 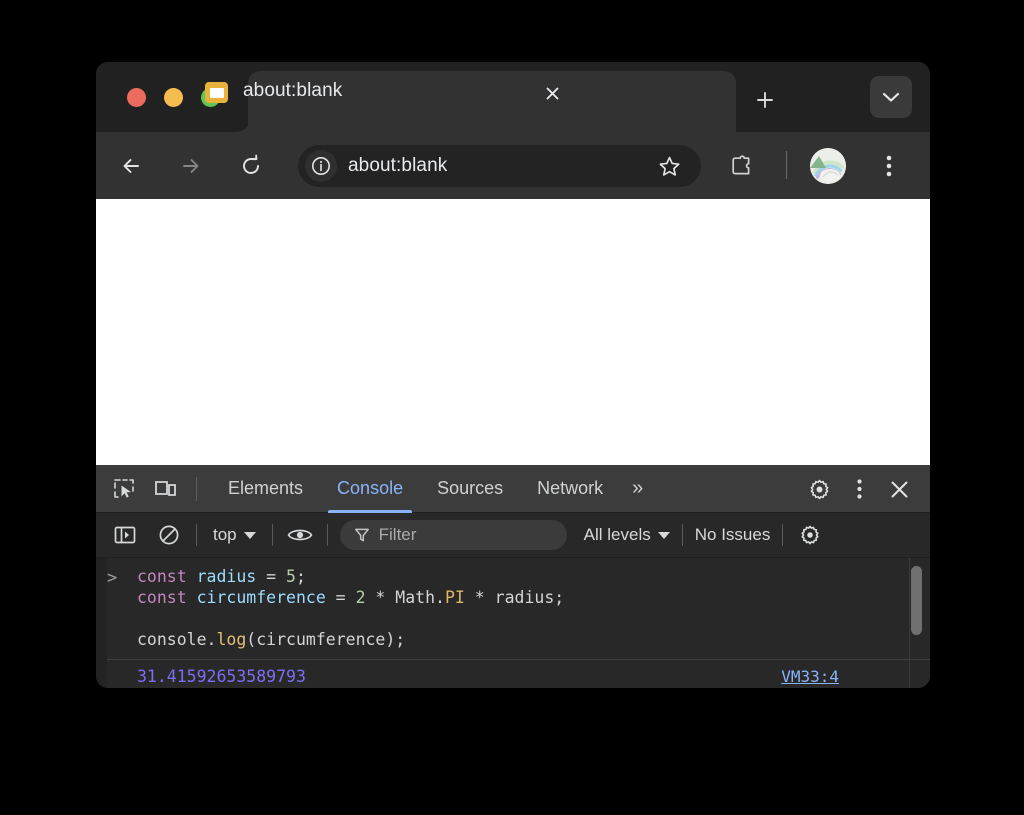 I want to click on devtools-toolbar-divider, so click(x=196, y=488).